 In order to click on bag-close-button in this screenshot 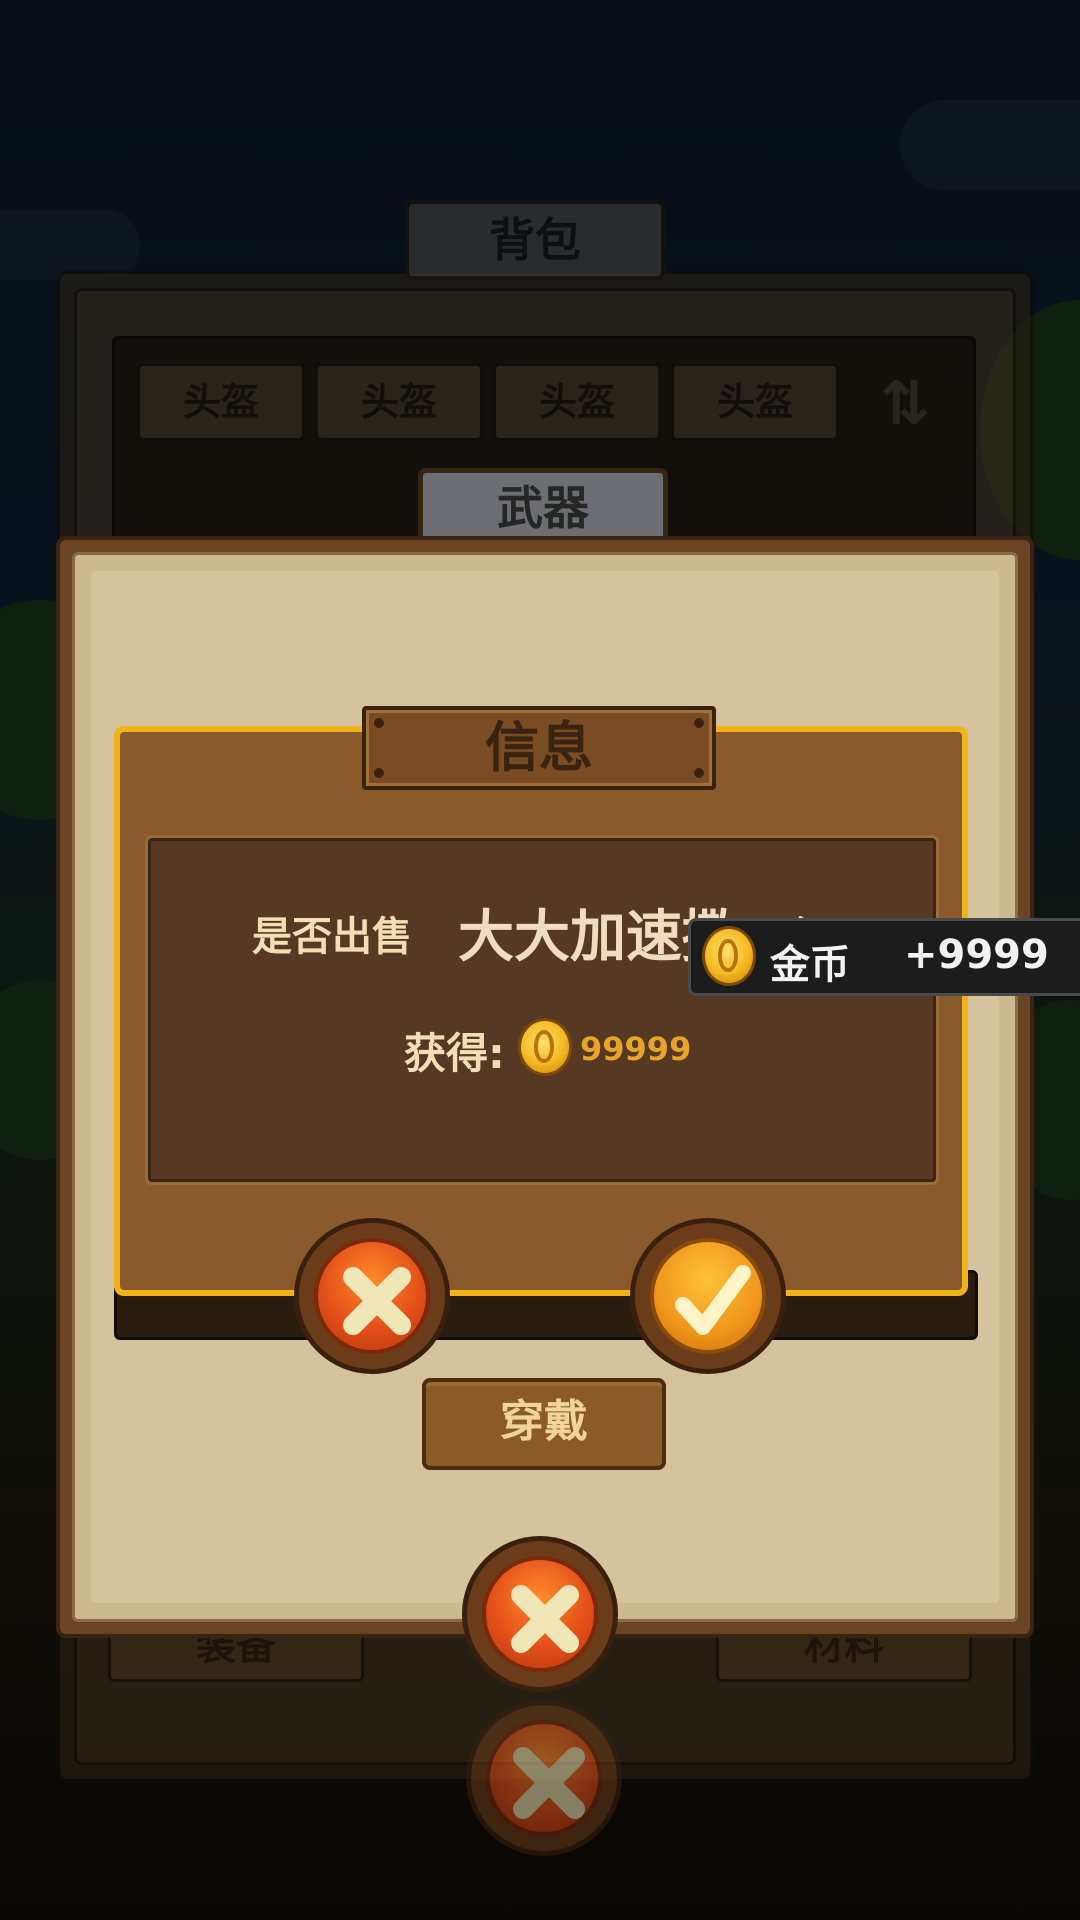, I will do `click(544, 1778)`.